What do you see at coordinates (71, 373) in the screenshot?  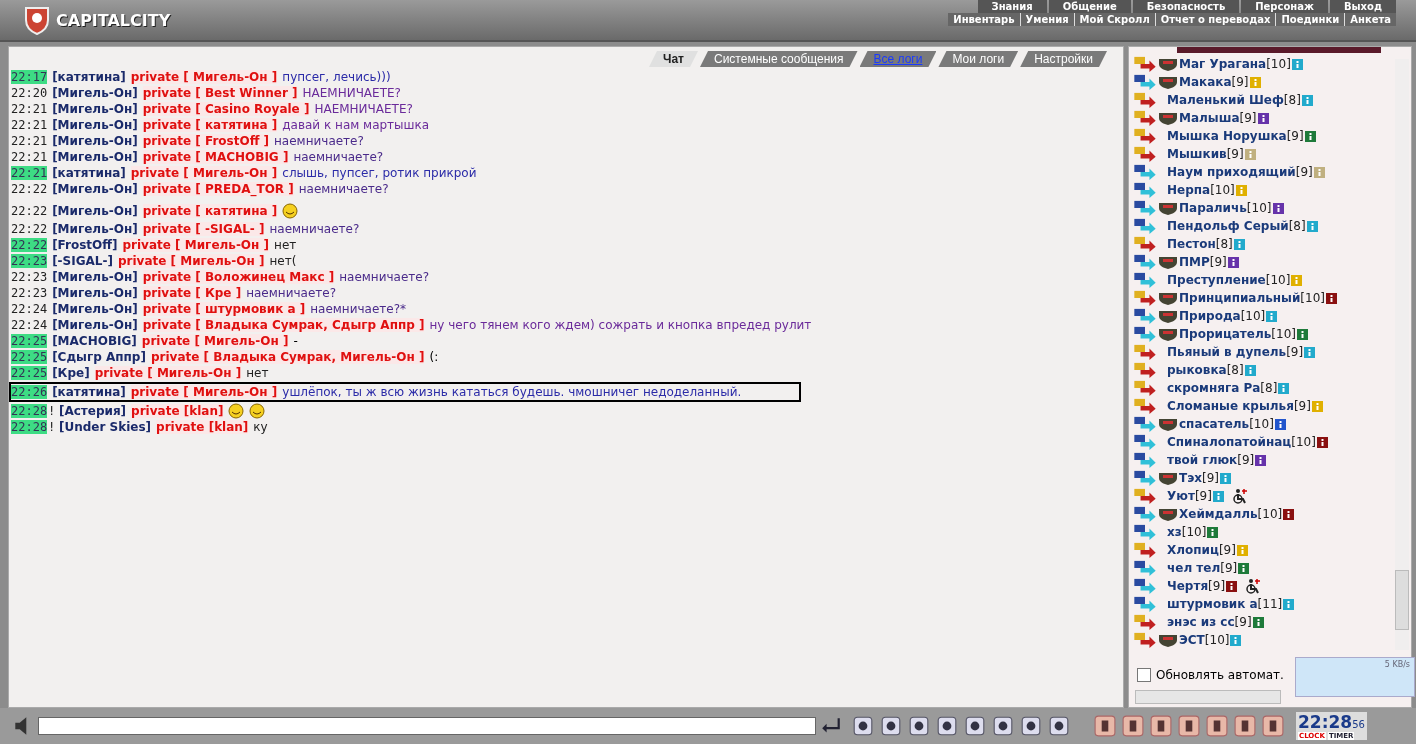 I see `sender-name: [Кре]` at bounding box center [71, 373].